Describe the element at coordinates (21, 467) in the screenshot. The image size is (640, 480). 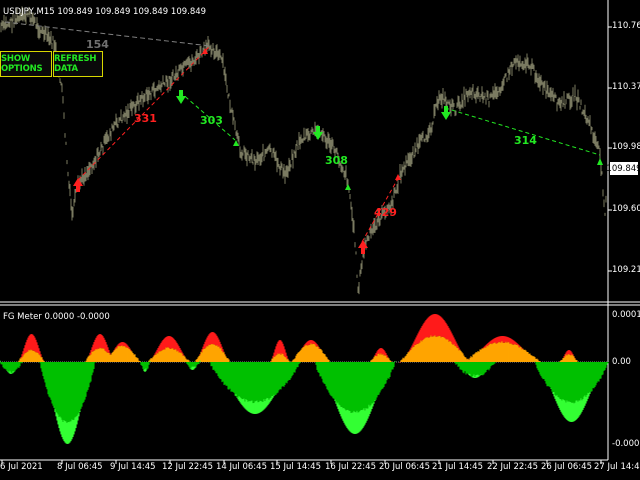
I see `date-label: 6 Jul 2021` at that location.